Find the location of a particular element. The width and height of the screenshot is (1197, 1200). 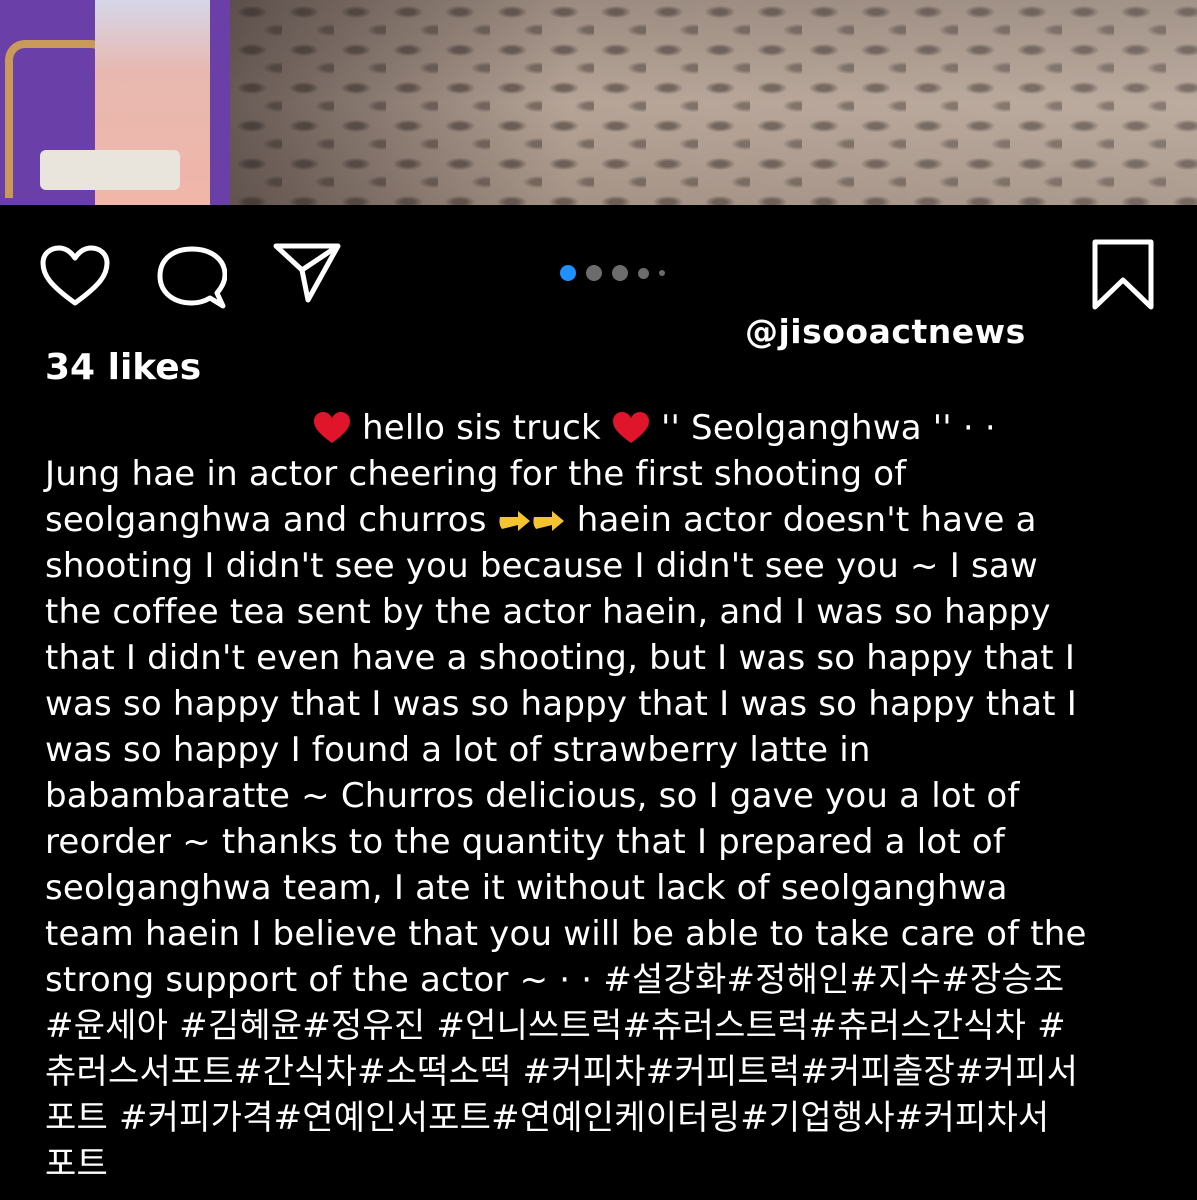

caption-text: '' Seolganghwa '' · · is located at coordinates (828, 428).